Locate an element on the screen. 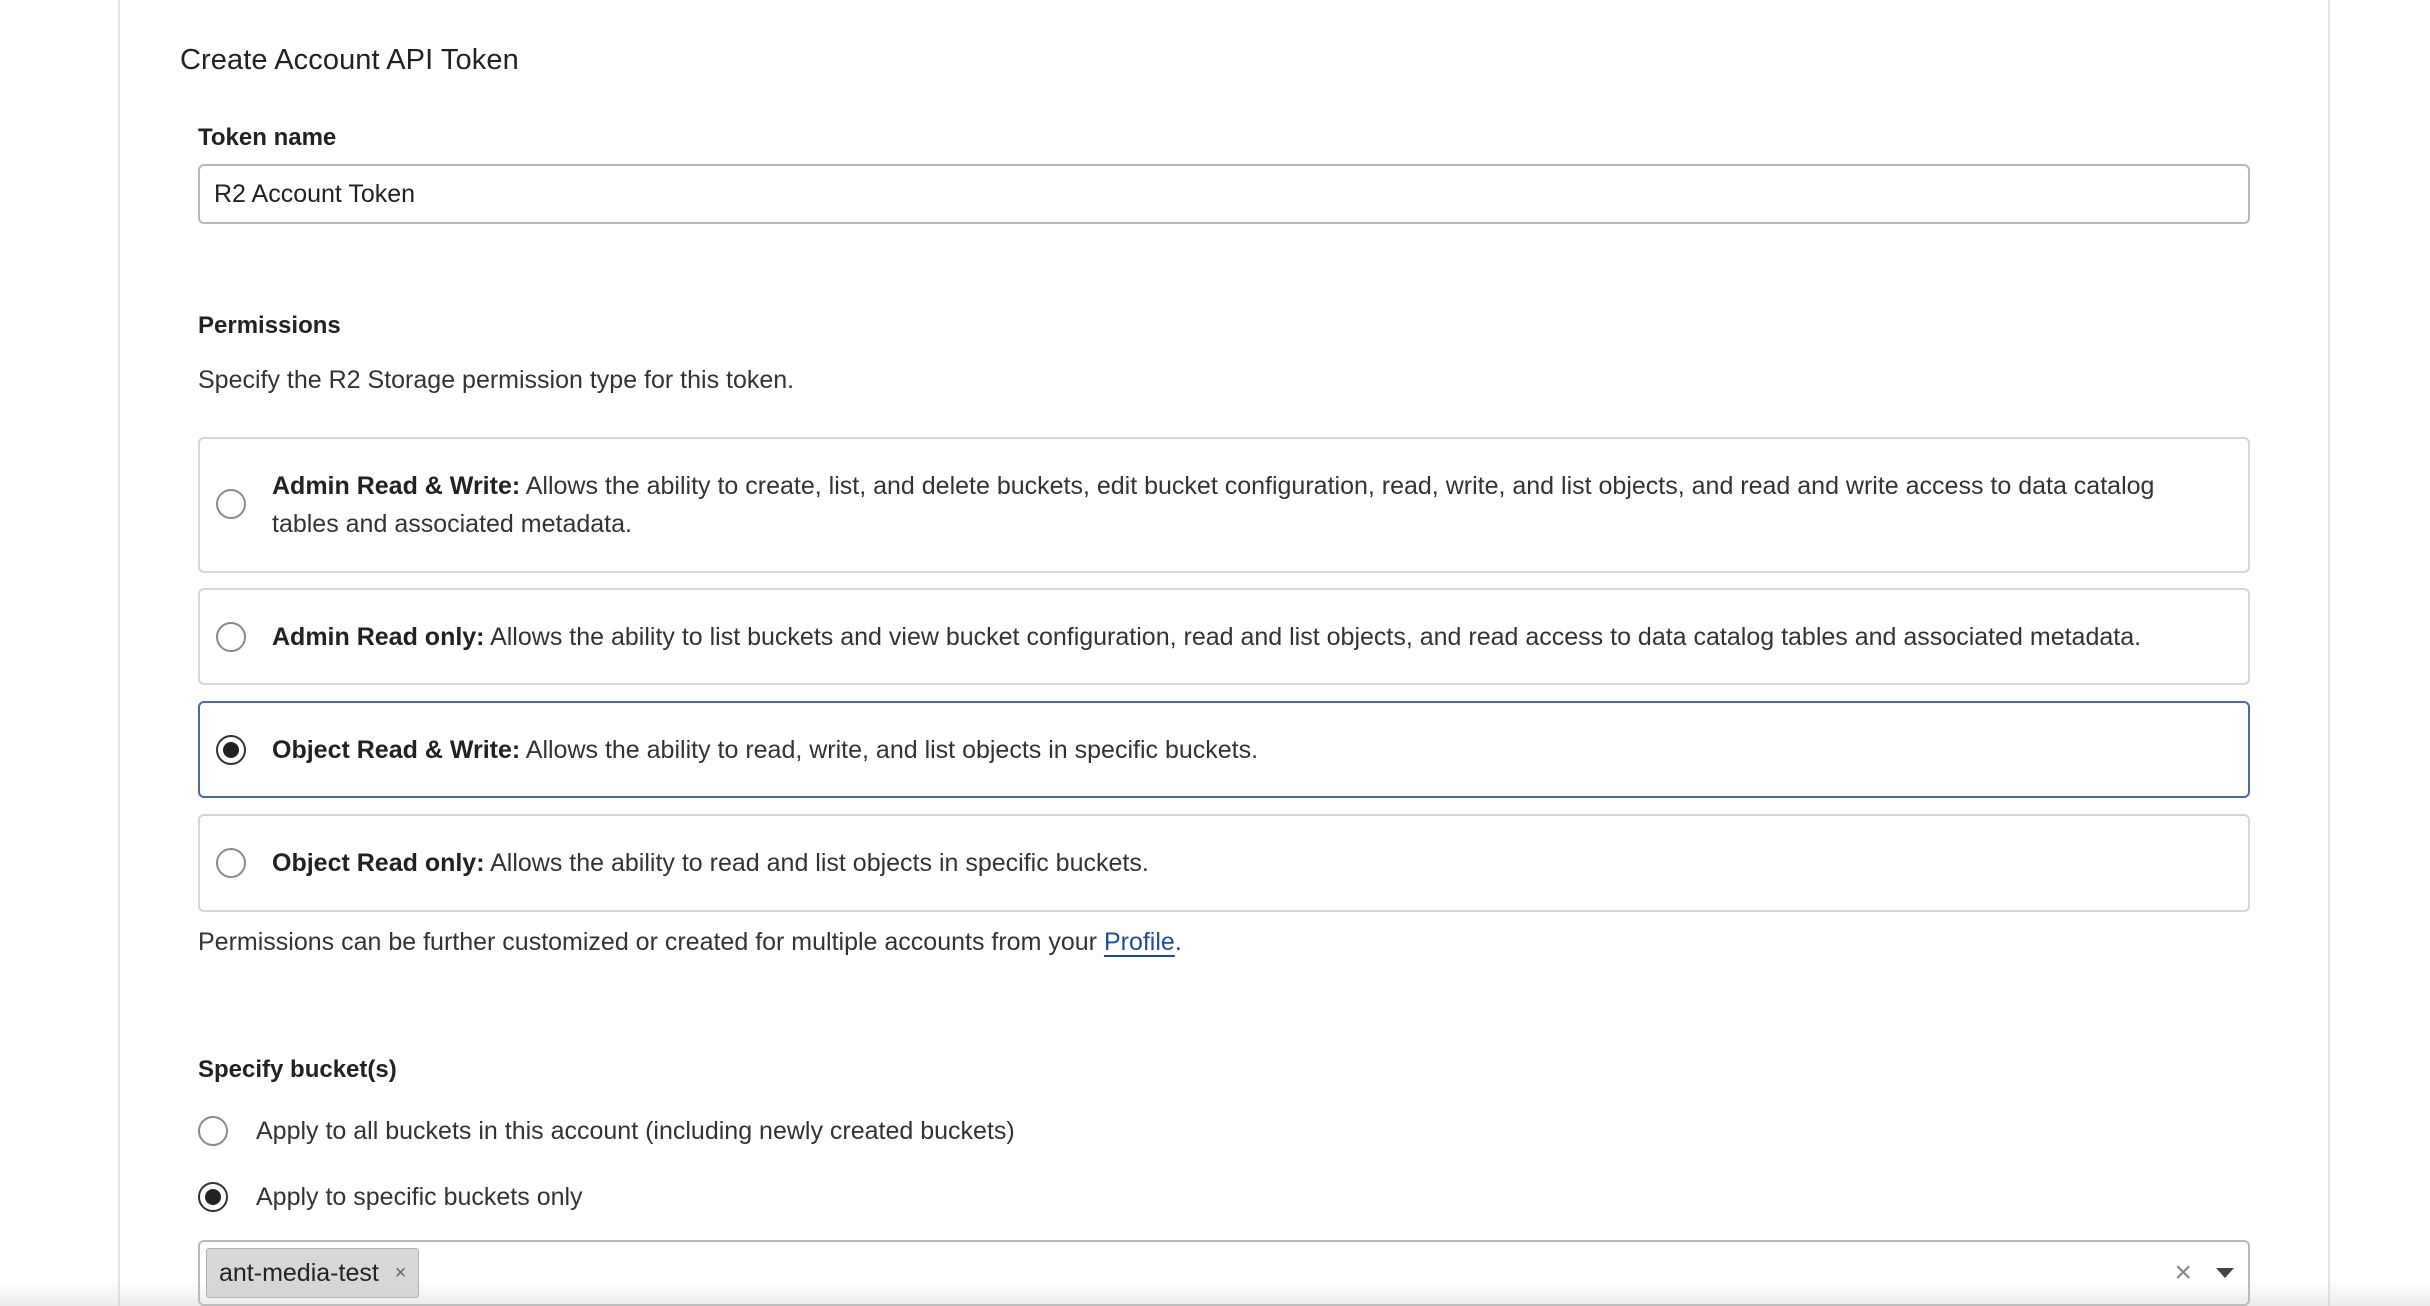 The image size is (2430, 1306). bucket-chip-label: ant-media-test is located at coordinates (299, 1272).